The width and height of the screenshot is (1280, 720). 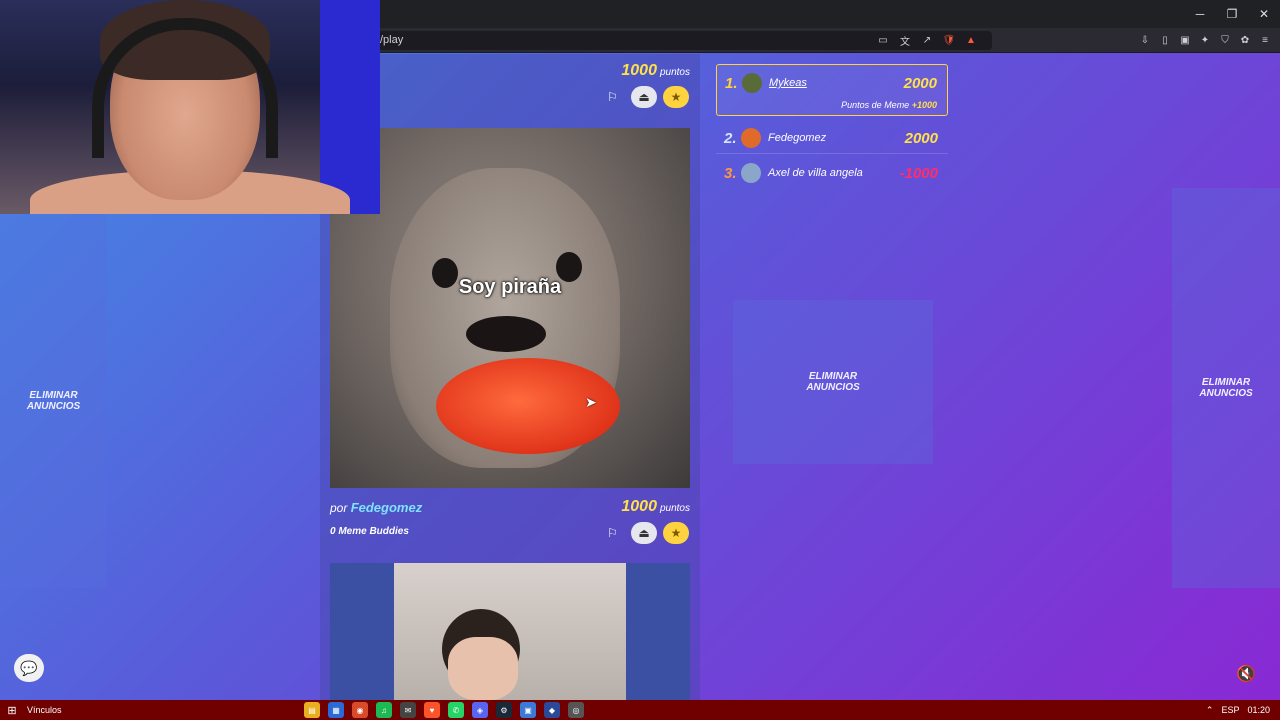 I want to click on start-button: ⊞, so click(x=12, y=710).